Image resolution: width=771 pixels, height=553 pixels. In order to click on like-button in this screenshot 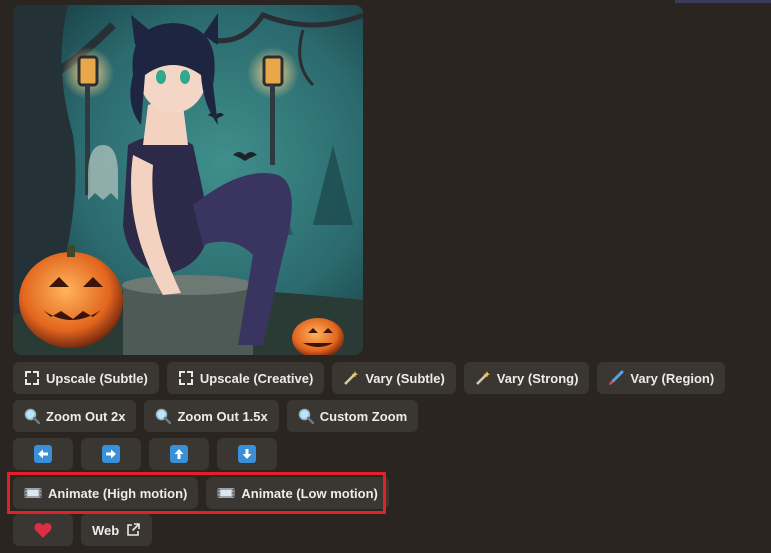, I will do `click(43, 530)`.